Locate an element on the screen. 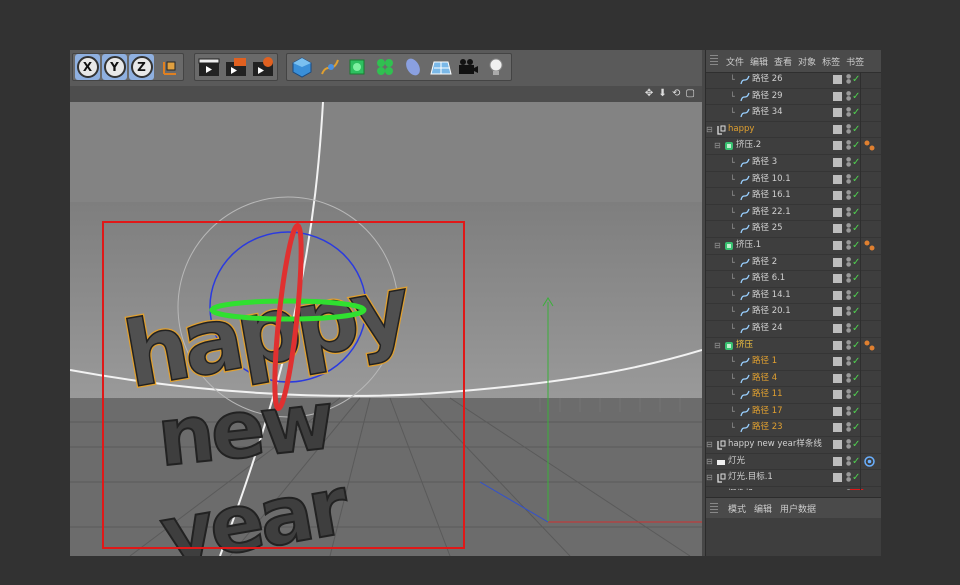 This screenshot has width=960, height=585. object-row: ⊟ happy new year样条线 ● ● ✓ is located at coordinates (793, 445).